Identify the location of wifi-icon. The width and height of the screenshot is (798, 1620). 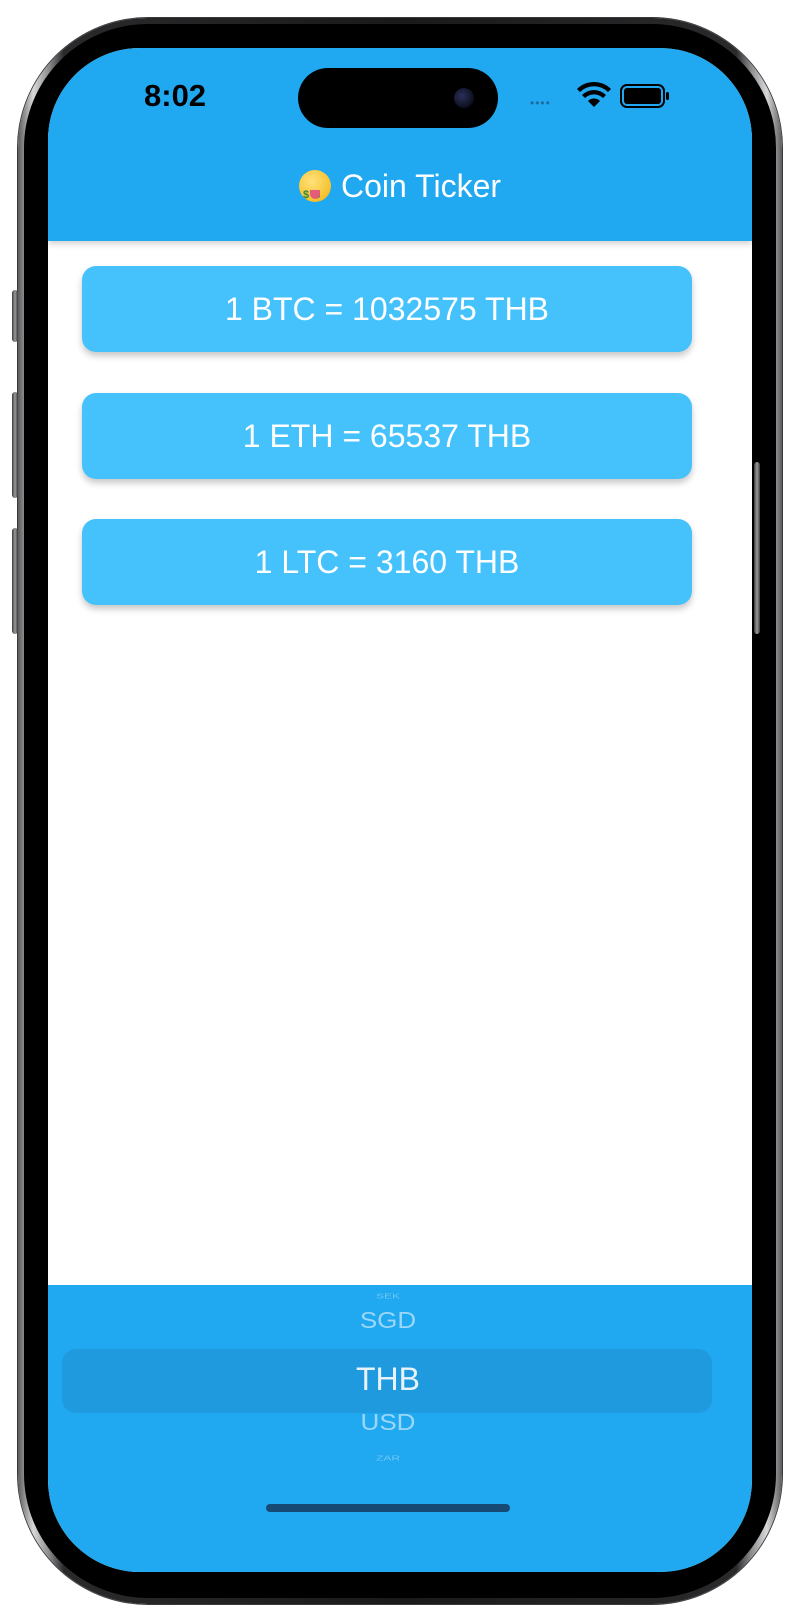
(594, 94).